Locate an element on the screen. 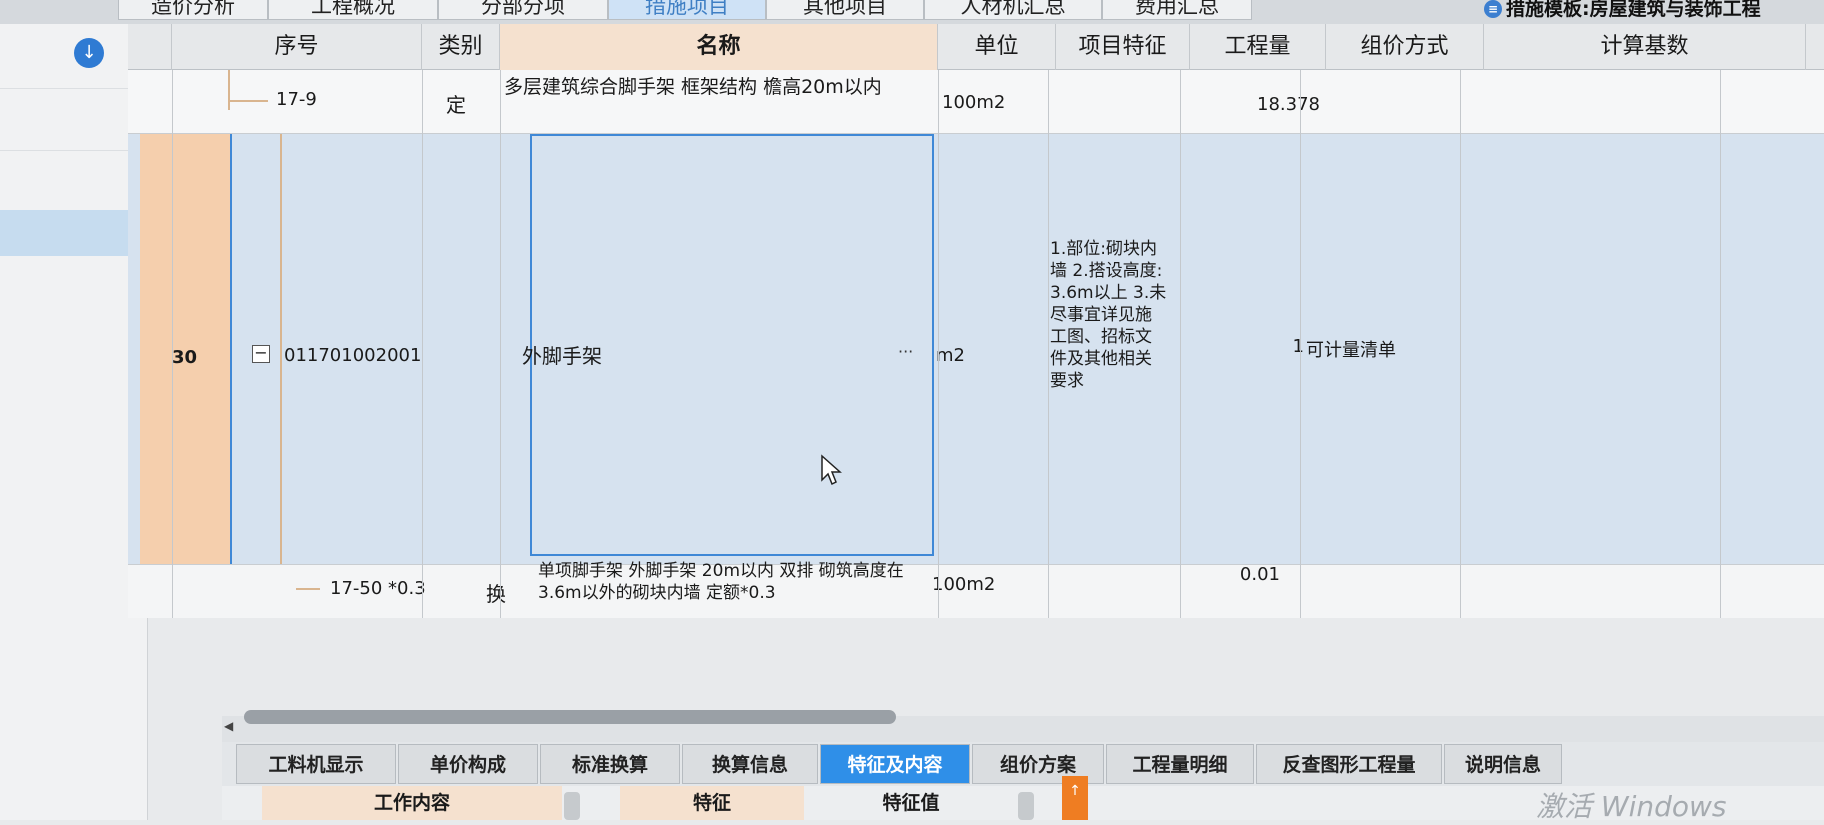 The image size is (1824, 825). row3-quantity: 0.01 is located at coordinates (1240, 574).